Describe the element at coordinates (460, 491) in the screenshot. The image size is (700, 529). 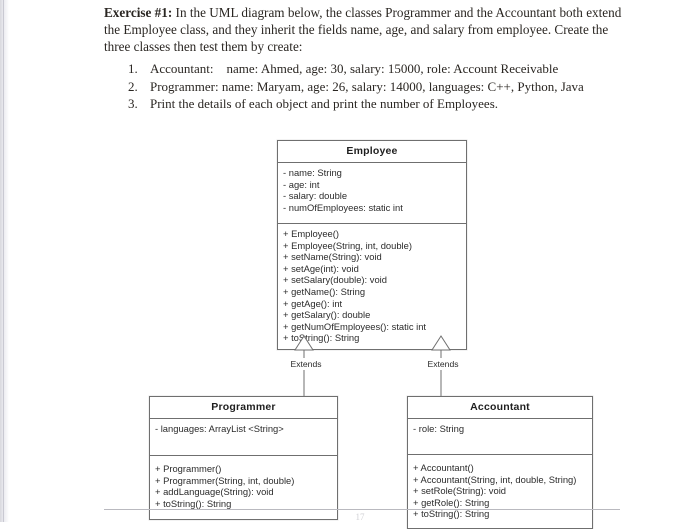
I see `uml-method: + setRole(String): void` at that location.